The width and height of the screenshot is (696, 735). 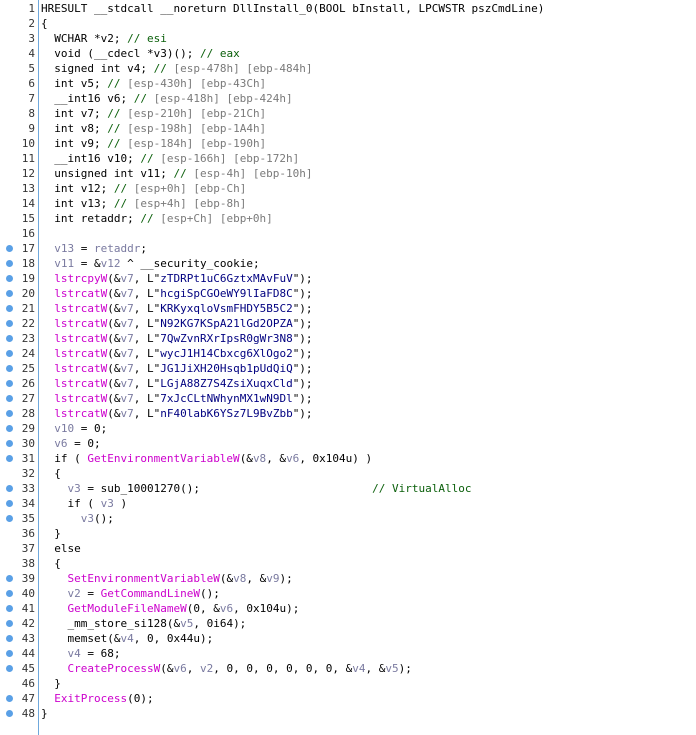 I want to click on code-line-10: 10 int v9; // [esp-184h] [ebp-190h], so click(x=348, y=143).